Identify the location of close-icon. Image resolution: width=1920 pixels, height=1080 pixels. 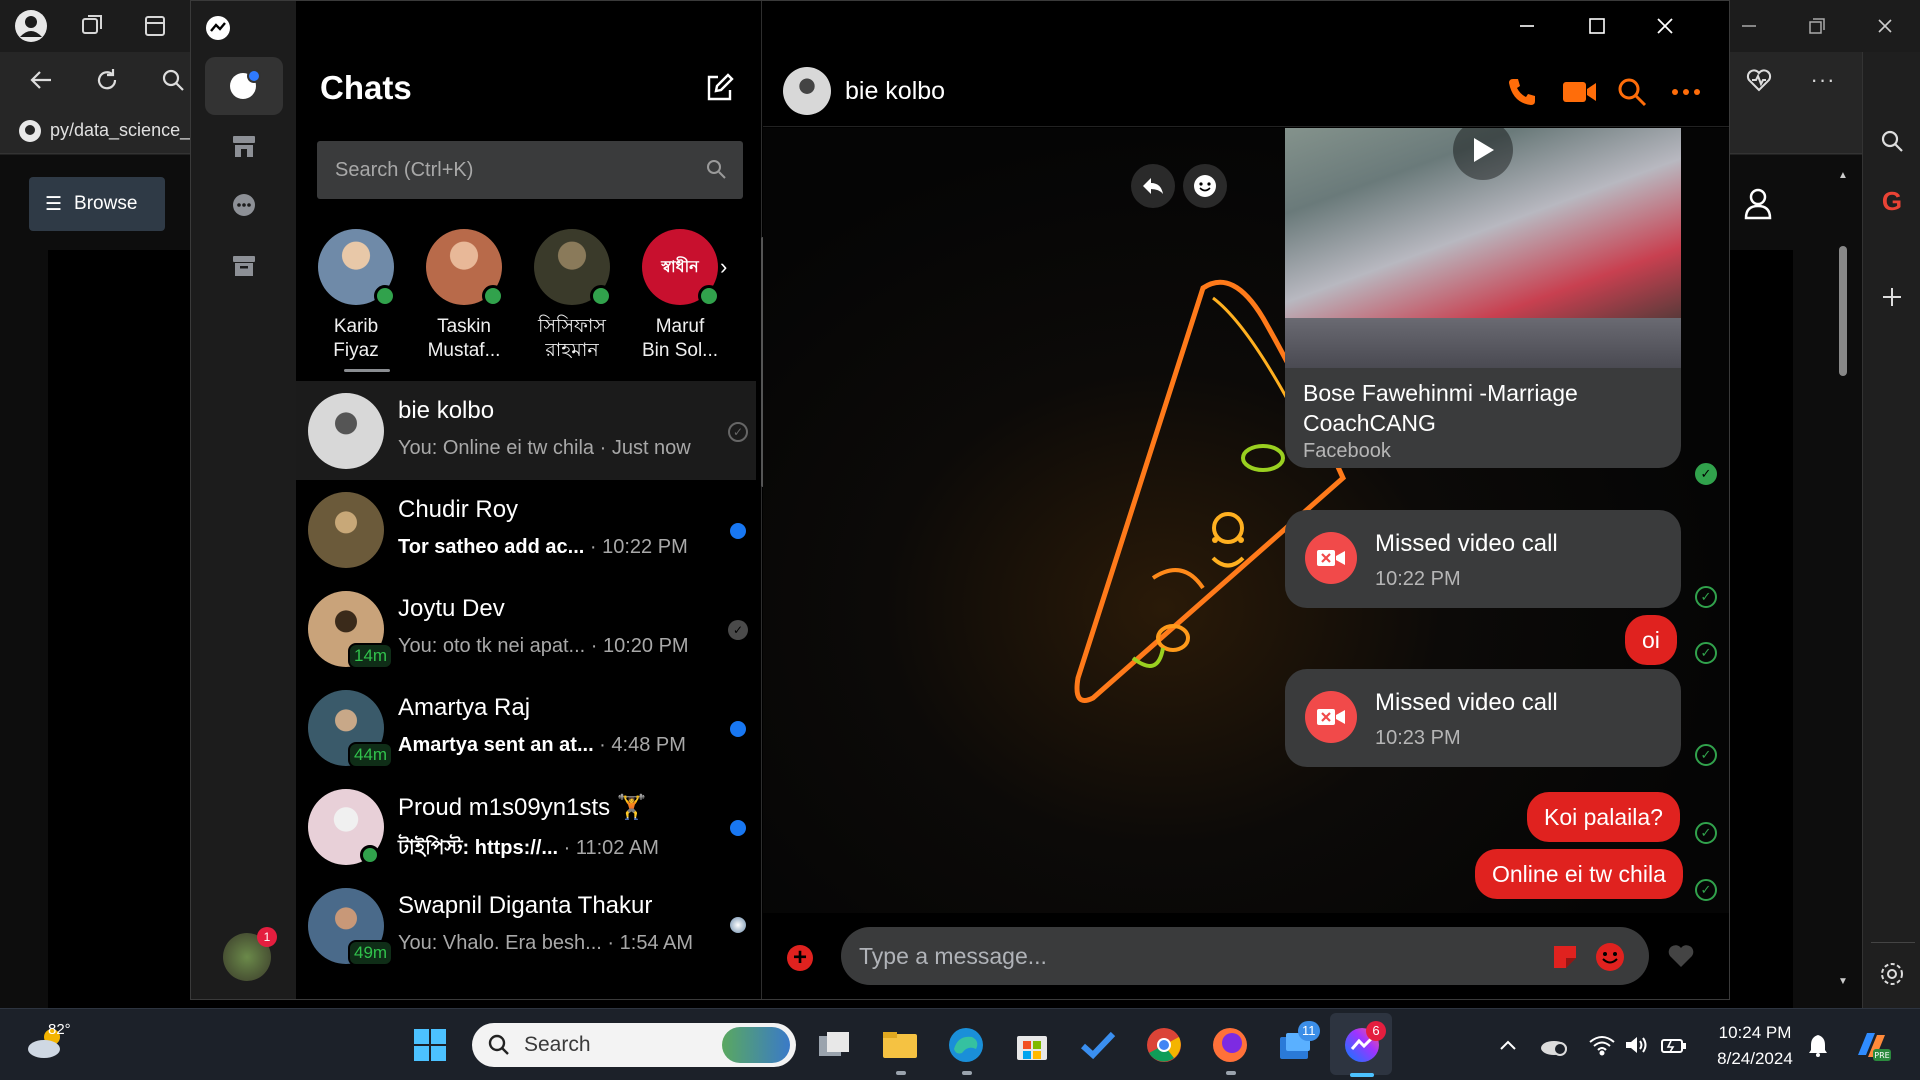
(1885, 26).